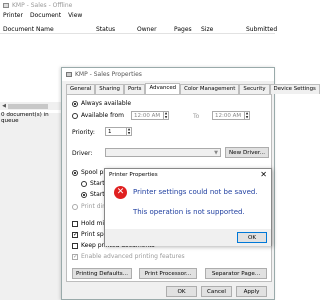 Image resolution: width=320 pixels, height=300 pixels. Describe the element at coordinates (75, 245) in the screenshot. I see `keep-printed-checkbox` at that location.